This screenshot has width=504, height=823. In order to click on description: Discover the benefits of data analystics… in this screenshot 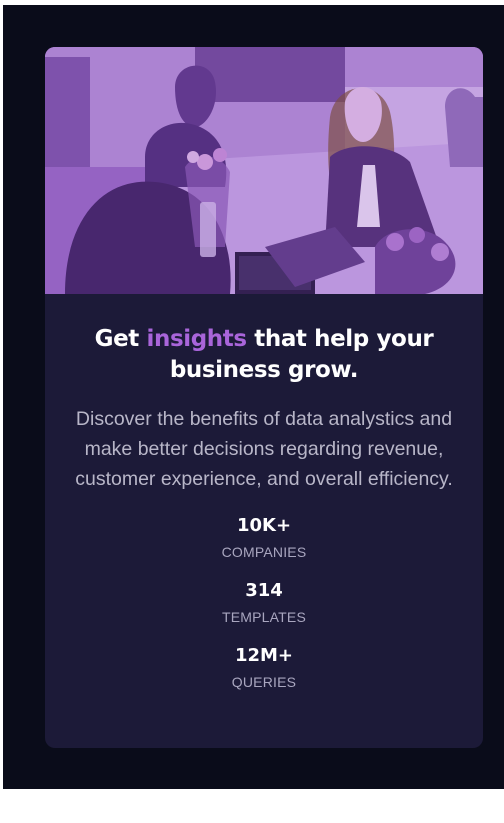, I will do `click(264, 449)`.